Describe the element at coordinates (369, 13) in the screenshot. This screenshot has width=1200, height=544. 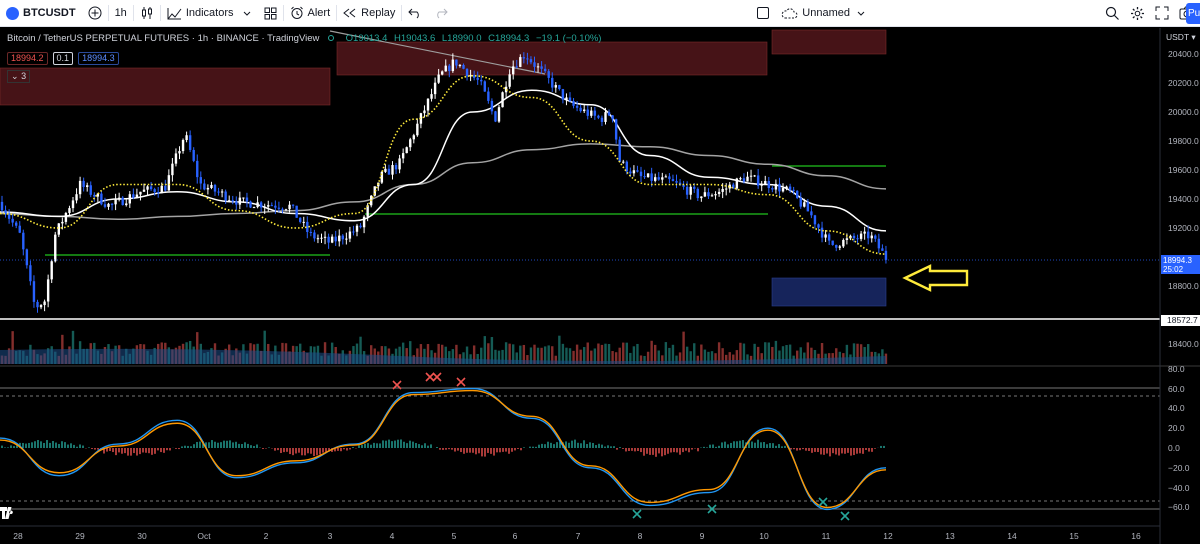
I see `replay-button: Replay` at that location.